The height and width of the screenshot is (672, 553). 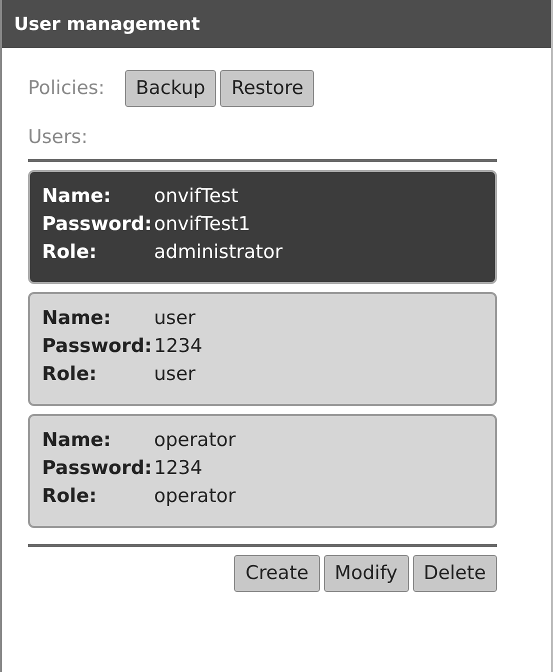 I want to click on policy-button: Backup, so click(x=170, y=88).